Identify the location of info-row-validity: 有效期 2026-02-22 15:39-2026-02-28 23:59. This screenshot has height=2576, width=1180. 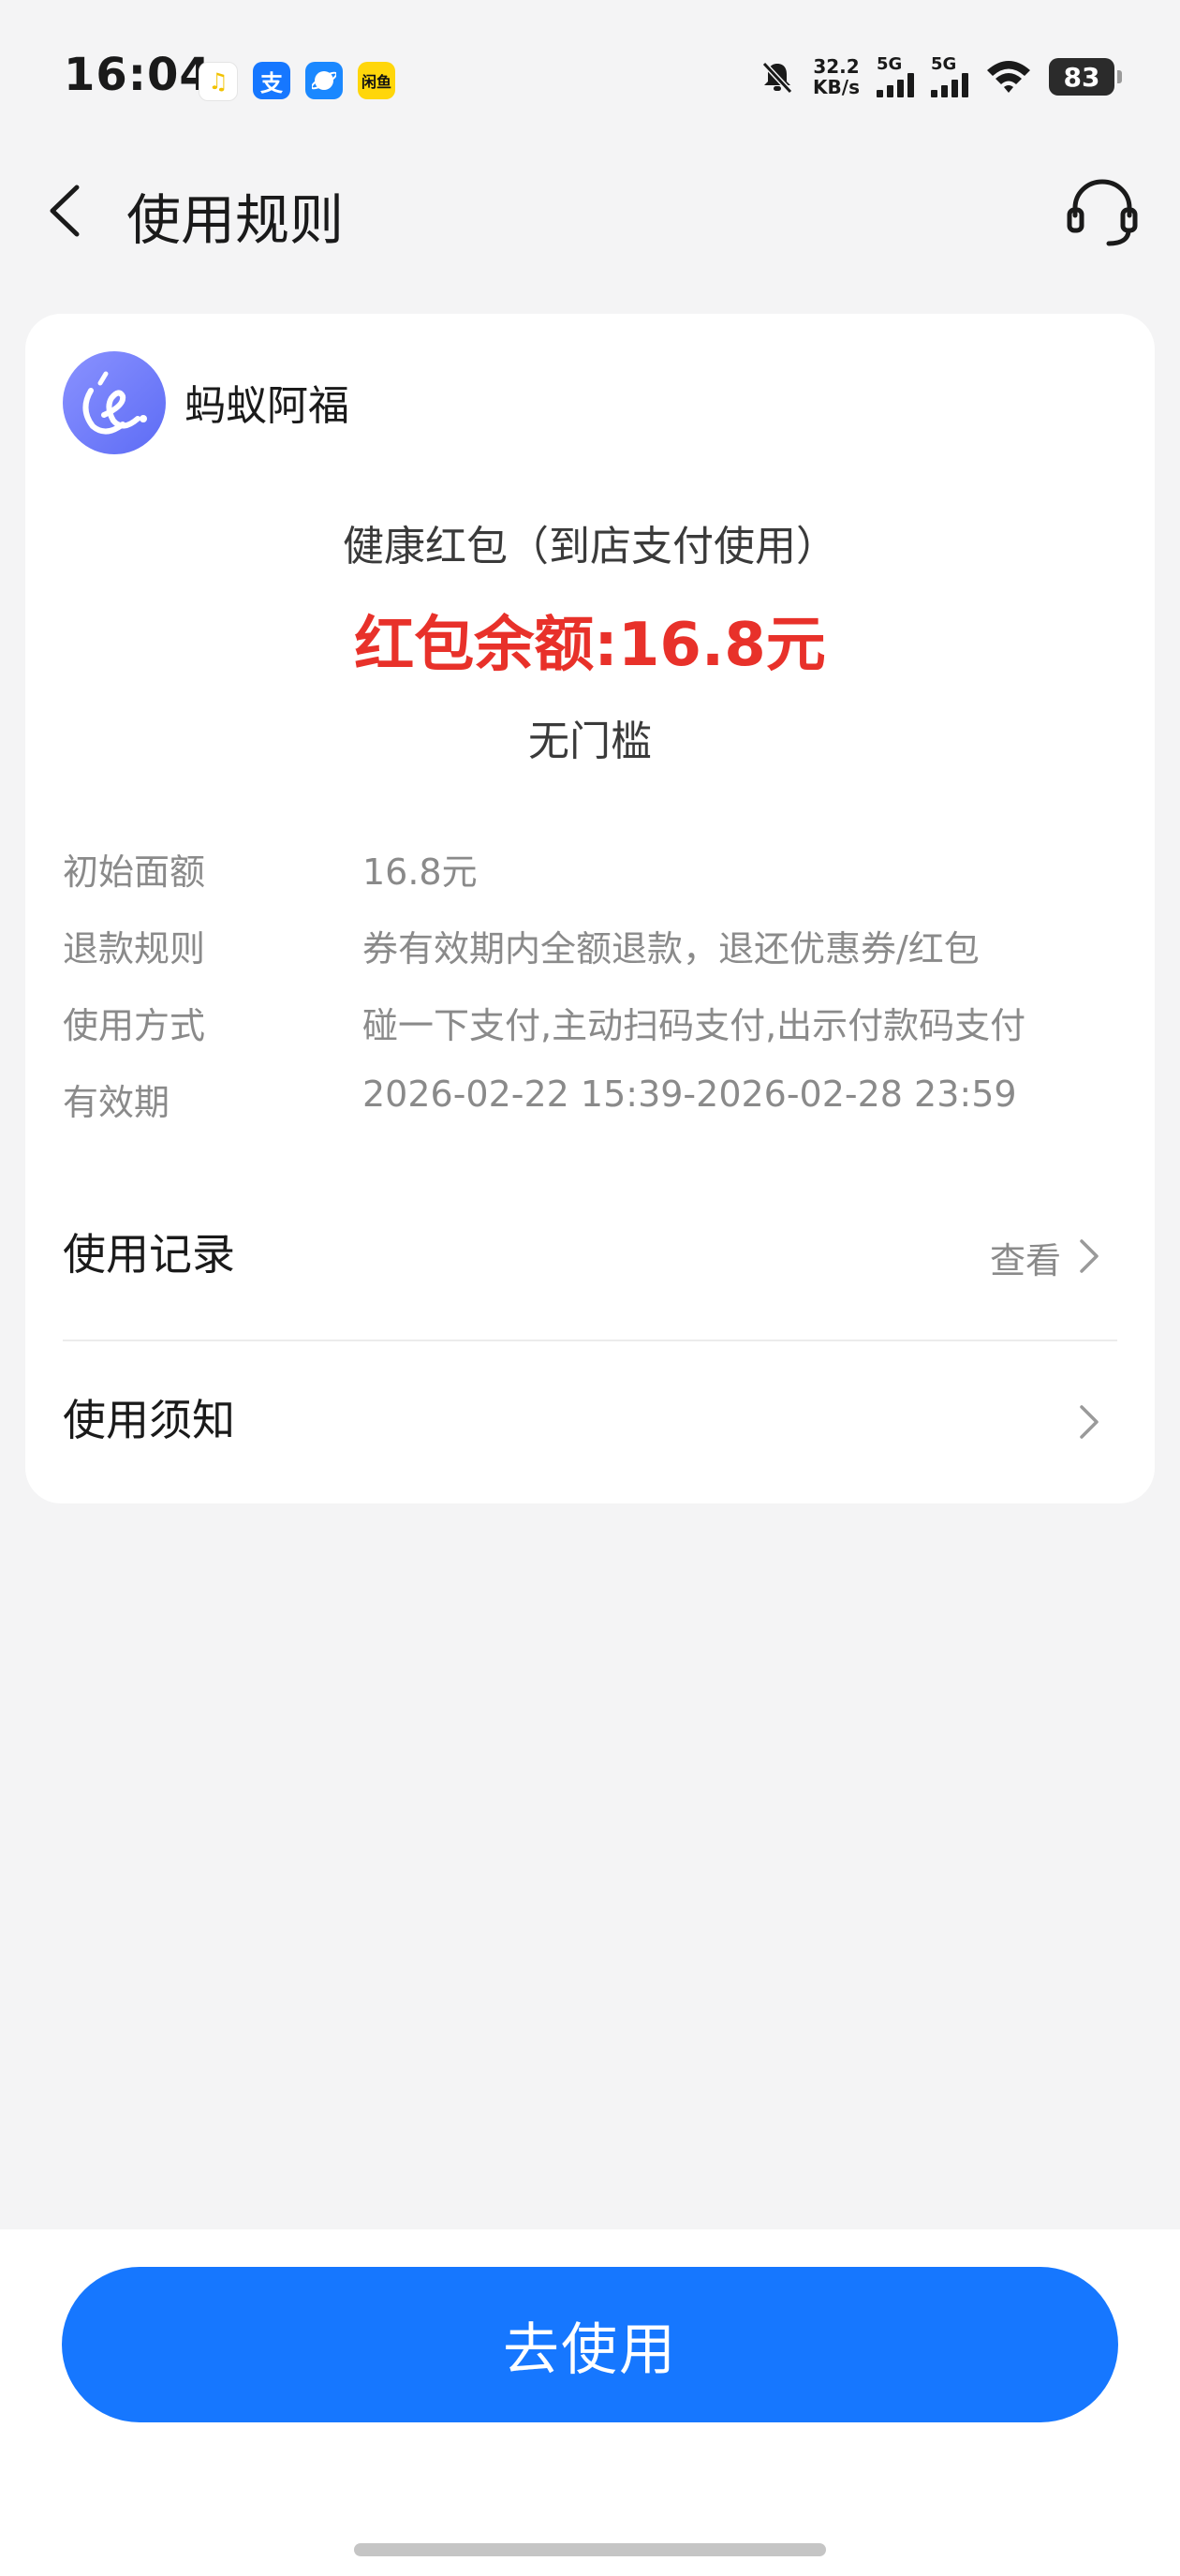
(592, 1101).